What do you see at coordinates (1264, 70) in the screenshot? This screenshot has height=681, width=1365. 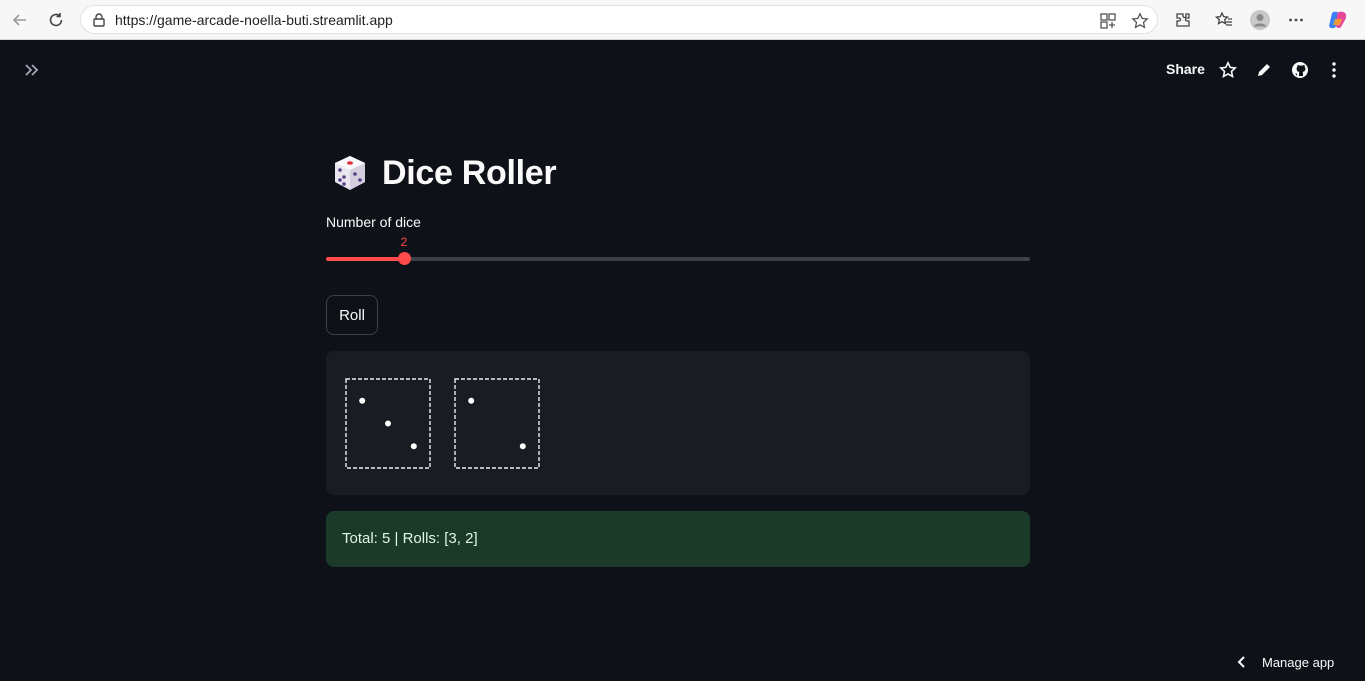 I see `edit-pencil-icon` at bounding box center [1264, 70].